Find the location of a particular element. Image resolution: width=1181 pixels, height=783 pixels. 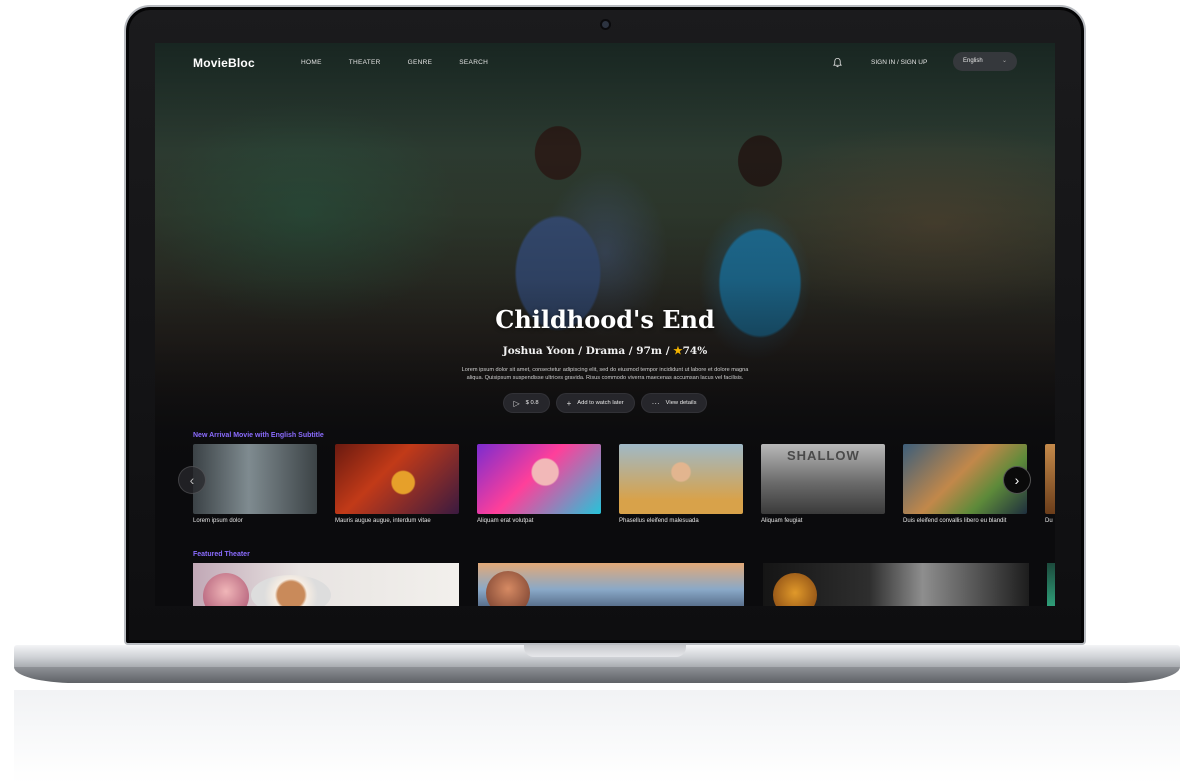

add-to-watch-later-button: + Add to watch later is located at coordinates (595, 403).